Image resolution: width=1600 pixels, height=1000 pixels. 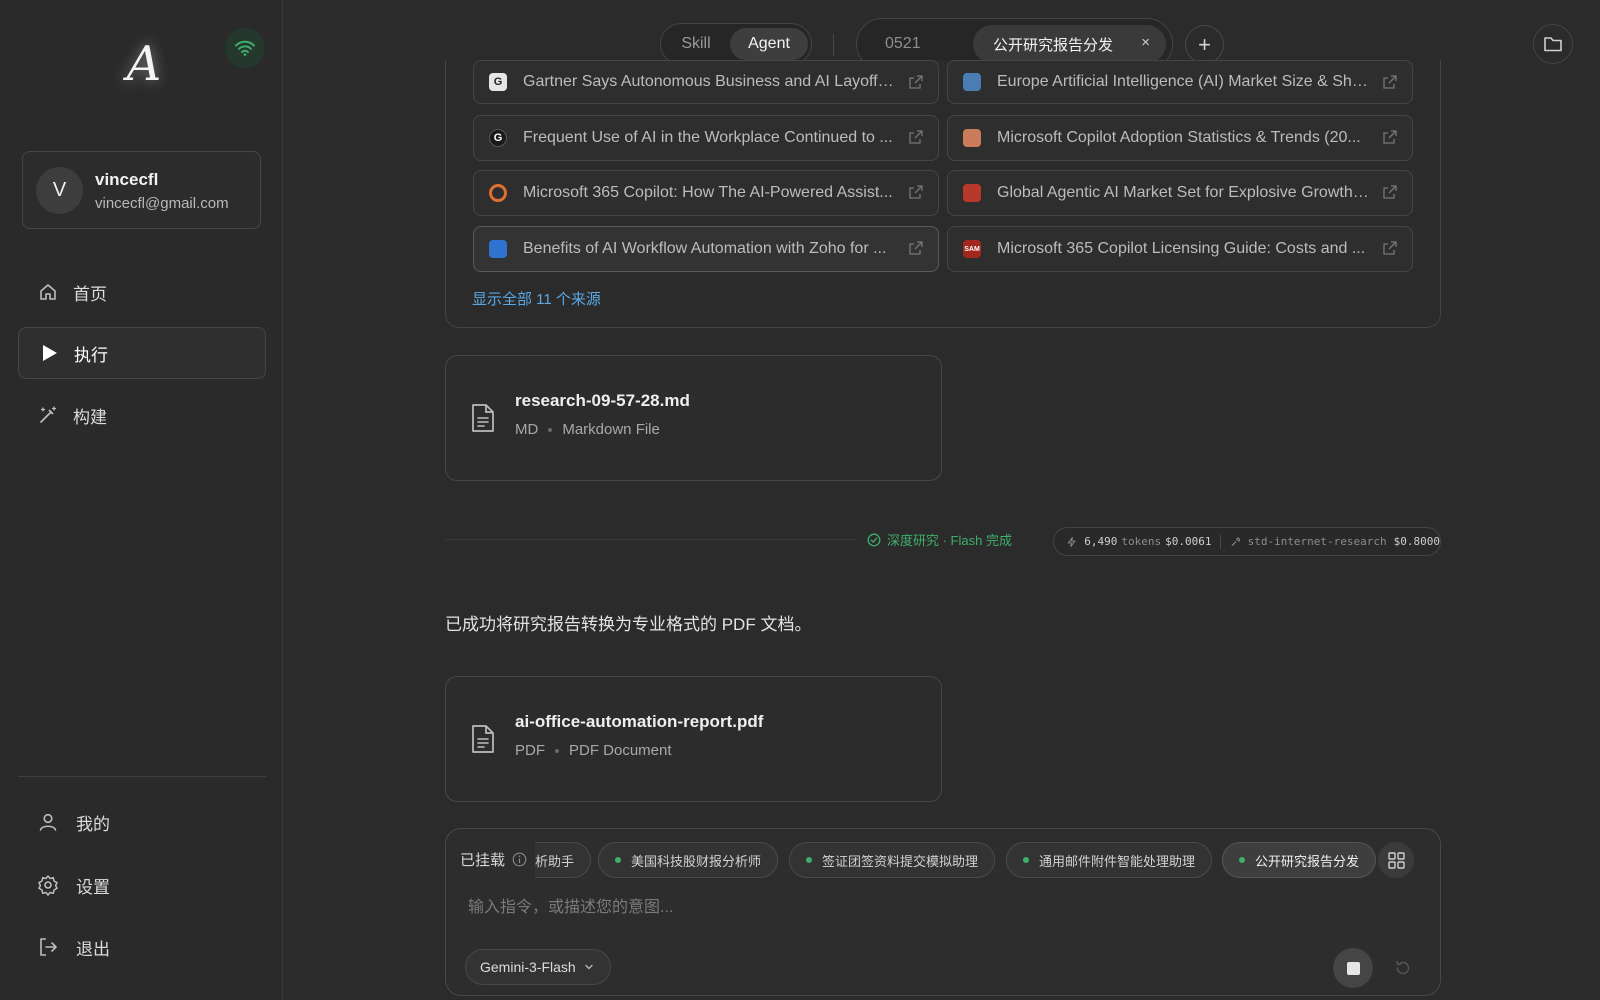 What do you see at coordinates (972, 249) in the screenshot?
I see `source-favicon: SAM` at bounding box center [972, 249].